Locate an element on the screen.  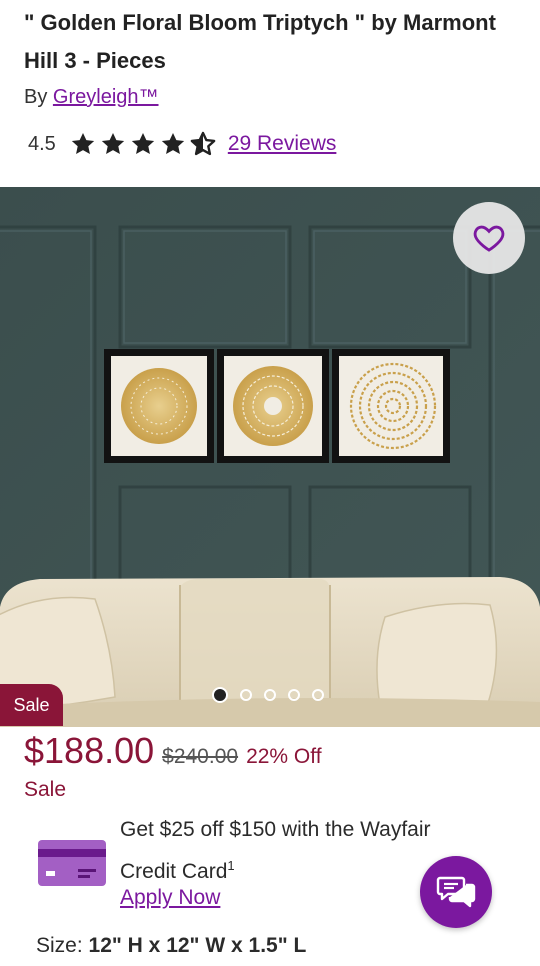
size-value: 12" H x 12" W x 1.5" L is located at coordinates (197, 945).